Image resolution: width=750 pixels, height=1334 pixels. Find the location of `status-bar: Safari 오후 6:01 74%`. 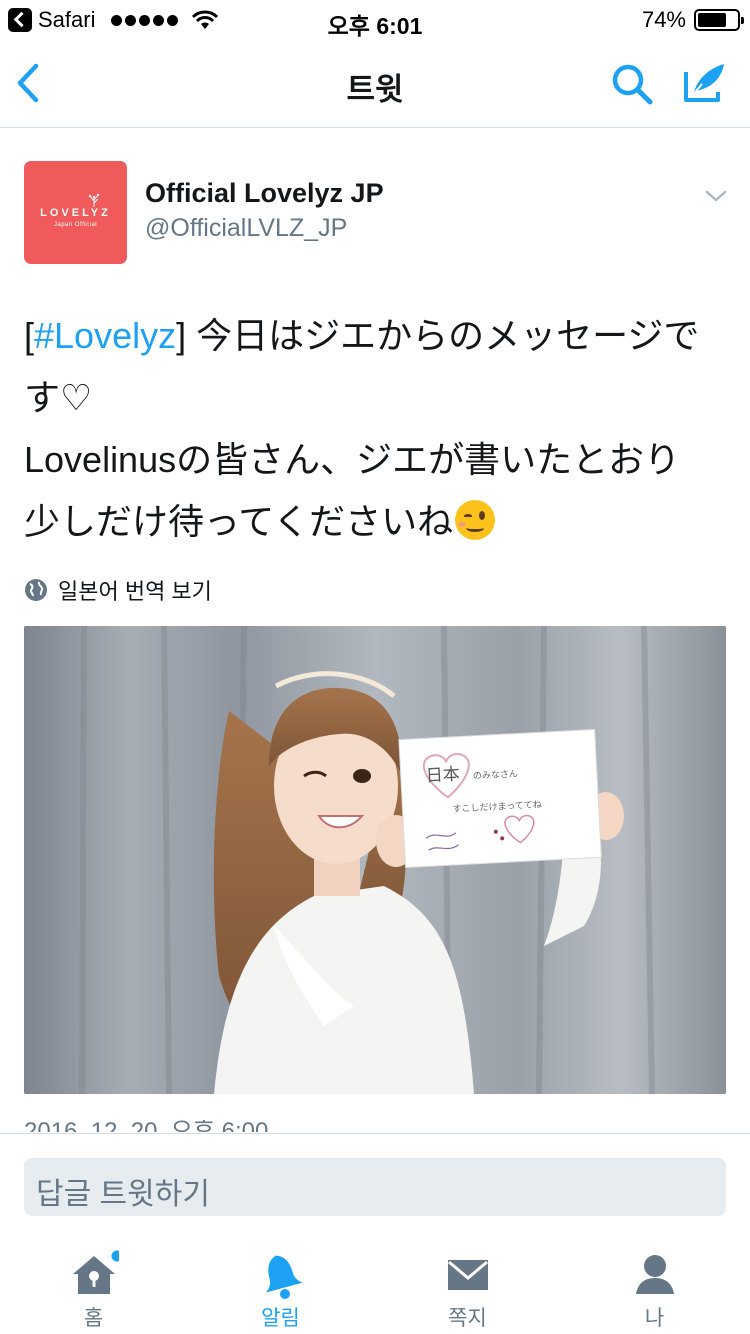

status-bar: Safari 오후 6:01 74% is located at coordinates (375, 20).